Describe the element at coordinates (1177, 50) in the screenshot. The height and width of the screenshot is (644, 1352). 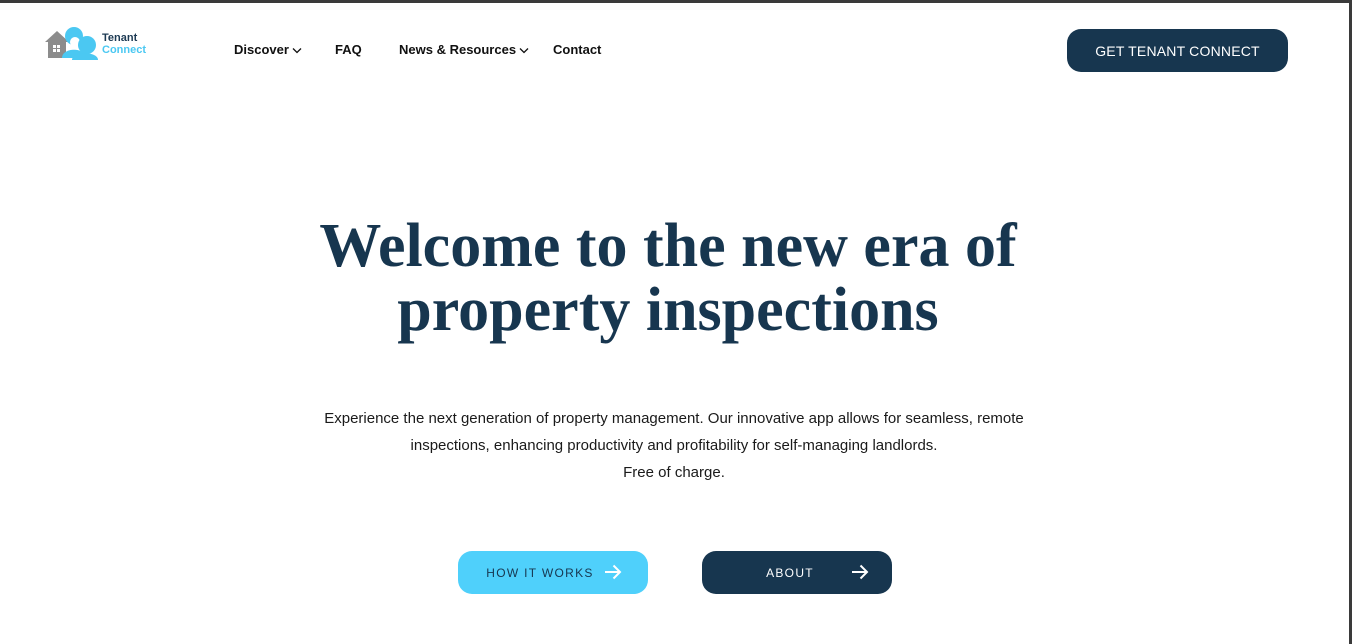
I see `get-tenant-connect-button: GET TENANT CONNECT` at that location.